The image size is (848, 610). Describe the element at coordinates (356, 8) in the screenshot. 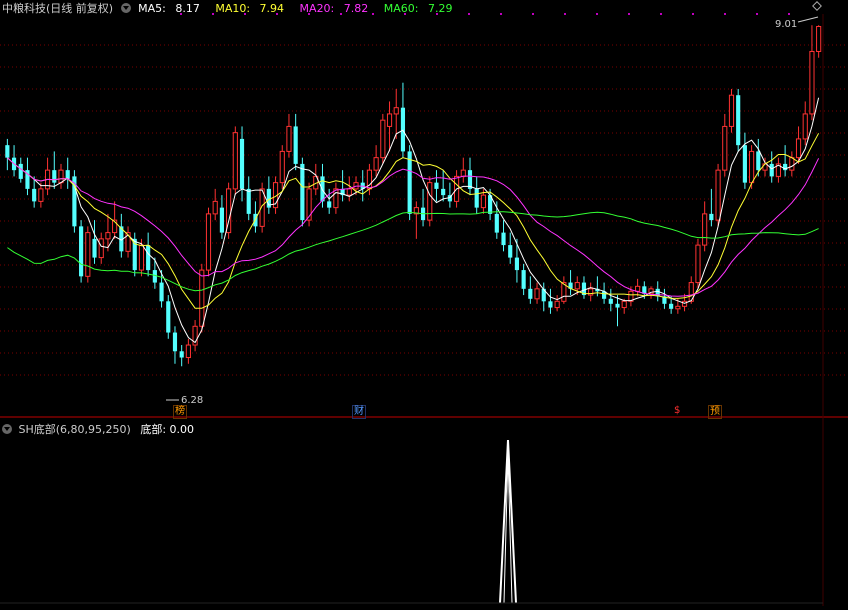

I see `ma20-value: 7.82` at that location.